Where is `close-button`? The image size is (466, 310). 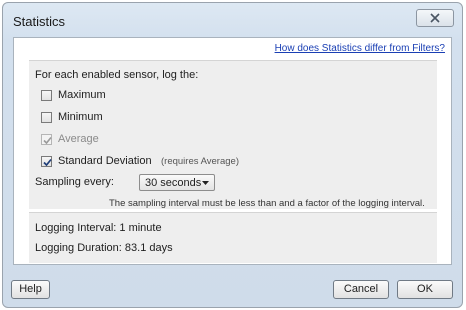
close-button is located at coordinates (435, 18).